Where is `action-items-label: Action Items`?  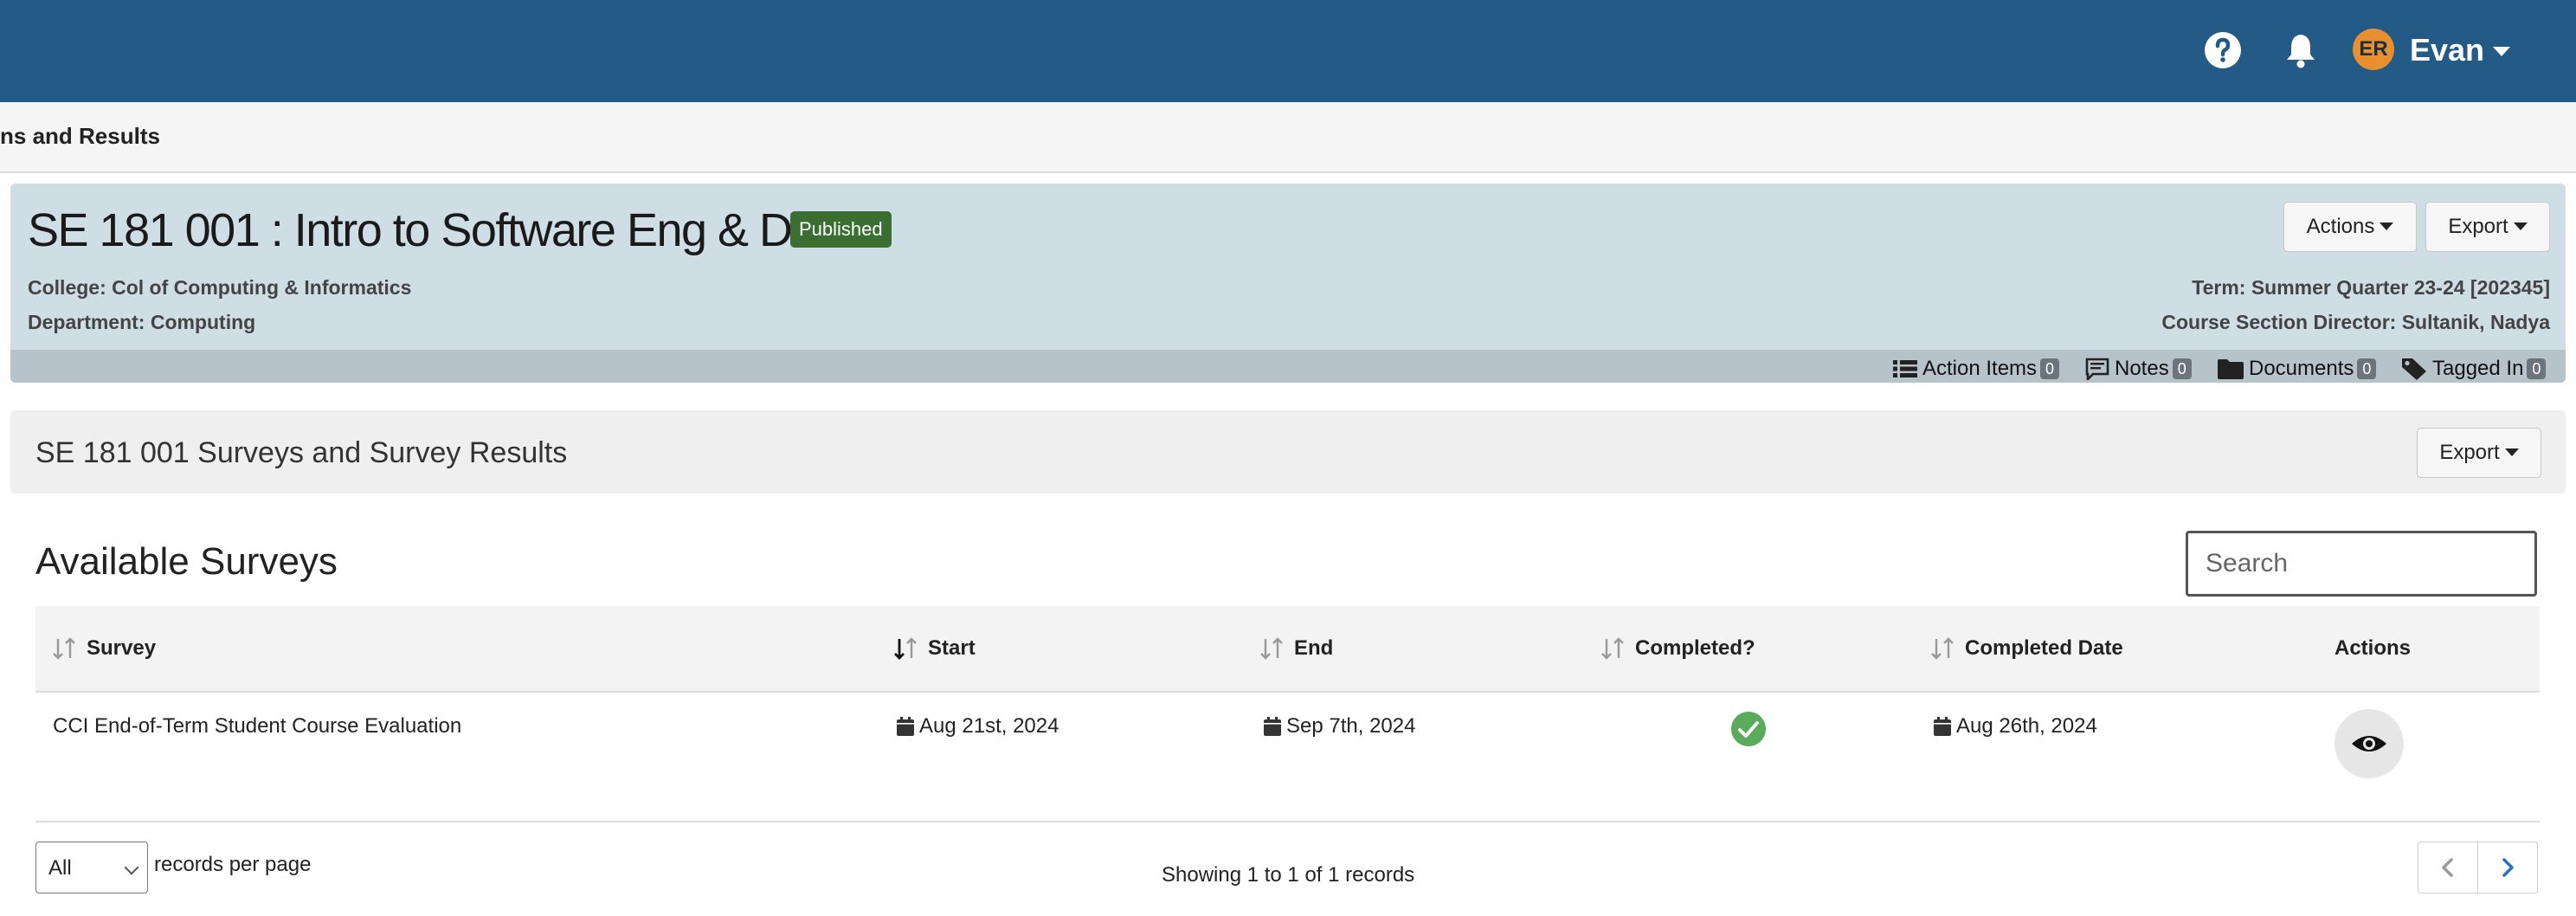
action-items-label: Action Items is located at coordinates (1980, 368).